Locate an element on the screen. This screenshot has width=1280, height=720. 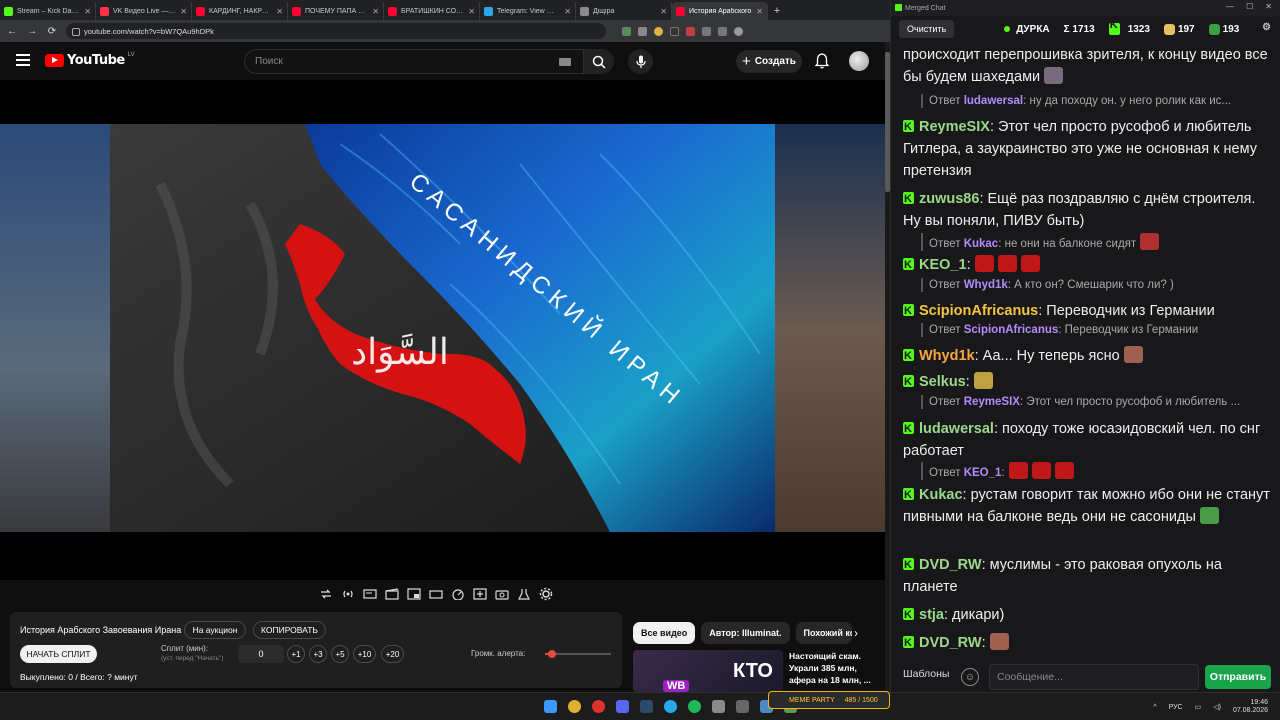
alert-volume-slider is located at coordinates (578, 654).